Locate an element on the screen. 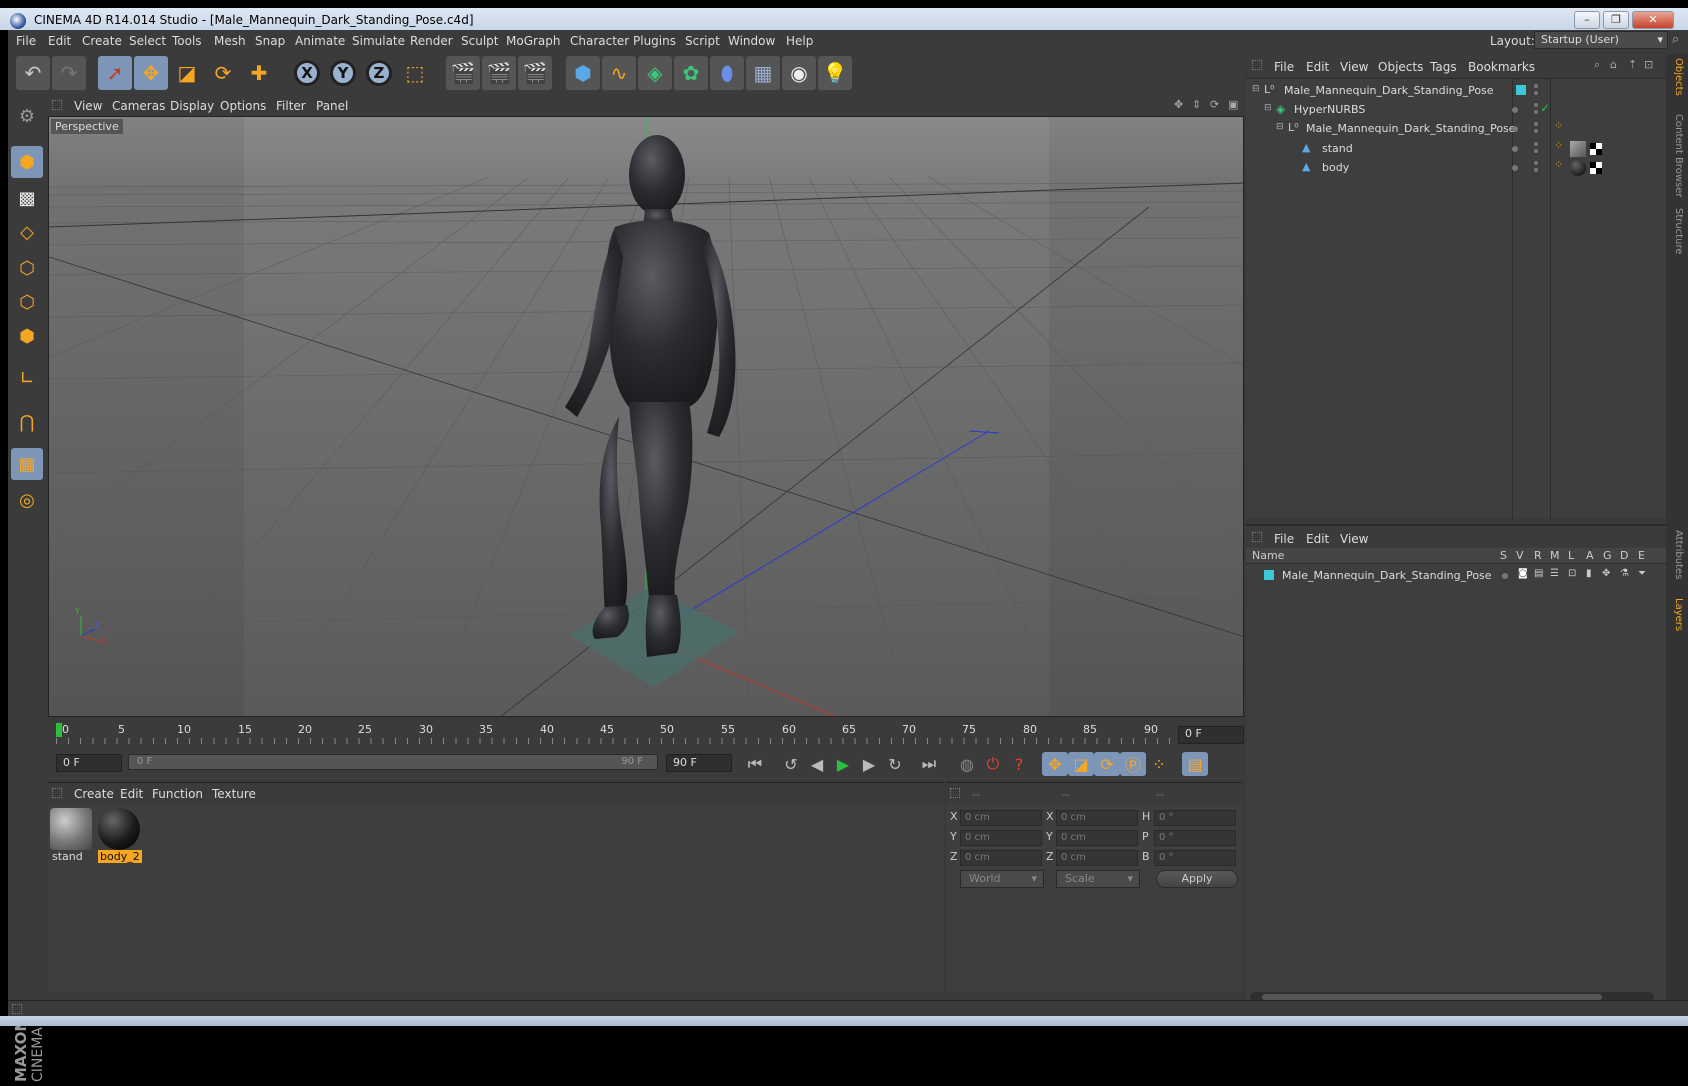 This screenshot has height=1086, width=1688. object-row: ▲ body ⁘ is located at coordinates (1456, 168).